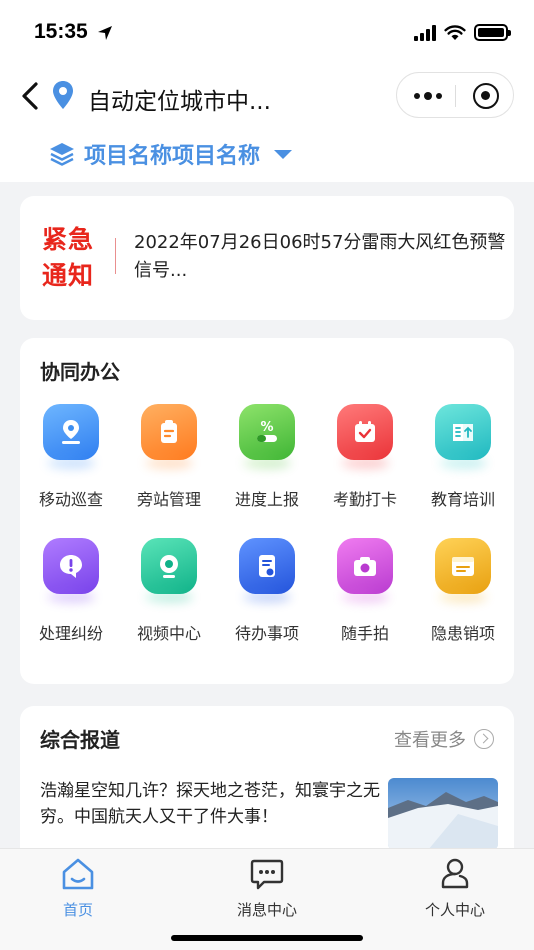 Image resolution: width=534 pixels, height=950 pixels. What do you see at coordinates (68, 239) in the screenshot?
I see `badge-line-1: 紧急` at bounding box center [68, 239].